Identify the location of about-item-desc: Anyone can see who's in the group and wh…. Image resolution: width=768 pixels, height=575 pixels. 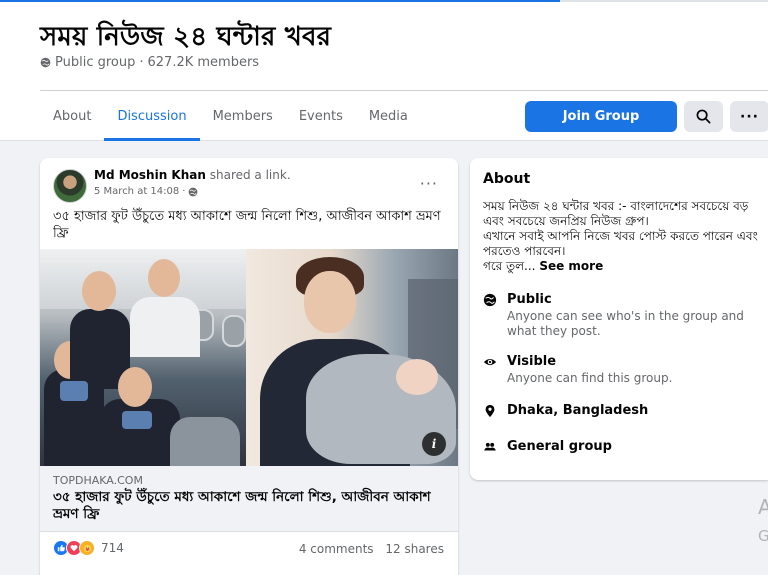
(625, 323).